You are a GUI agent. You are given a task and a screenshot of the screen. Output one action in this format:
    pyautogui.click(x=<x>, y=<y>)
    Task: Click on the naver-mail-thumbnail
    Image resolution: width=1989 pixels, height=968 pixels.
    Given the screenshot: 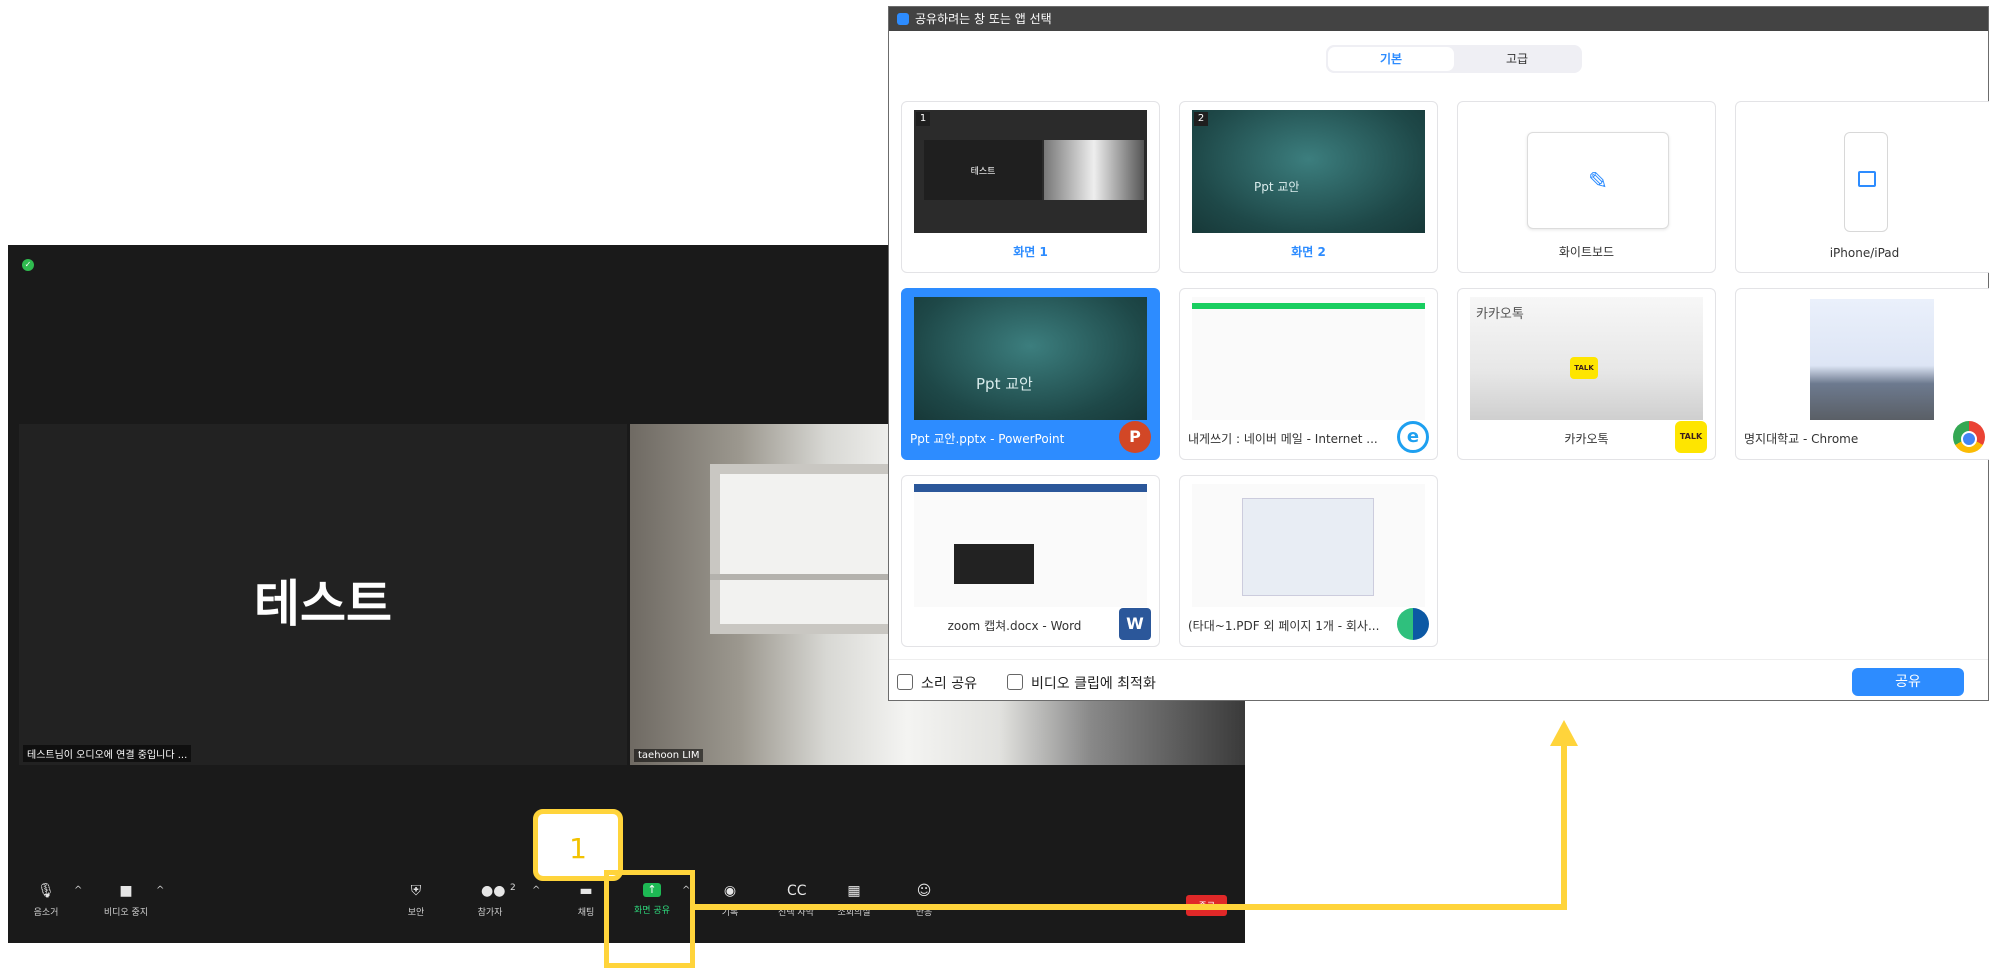 What is the action you would take?
    pyautogui.click(x=1308, y=358)
    